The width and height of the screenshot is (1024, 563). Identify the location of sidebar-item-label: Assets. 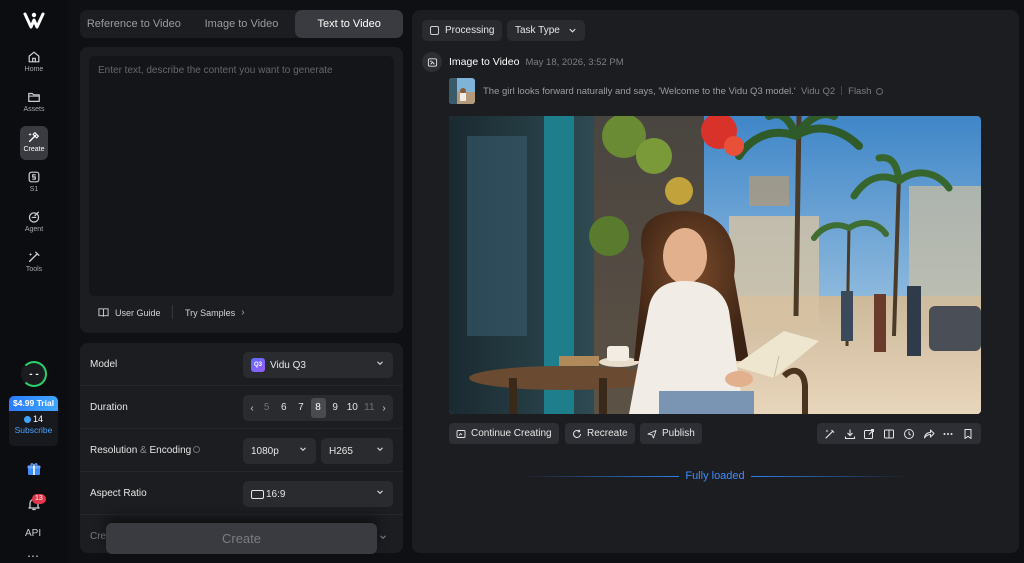
(34, 109).